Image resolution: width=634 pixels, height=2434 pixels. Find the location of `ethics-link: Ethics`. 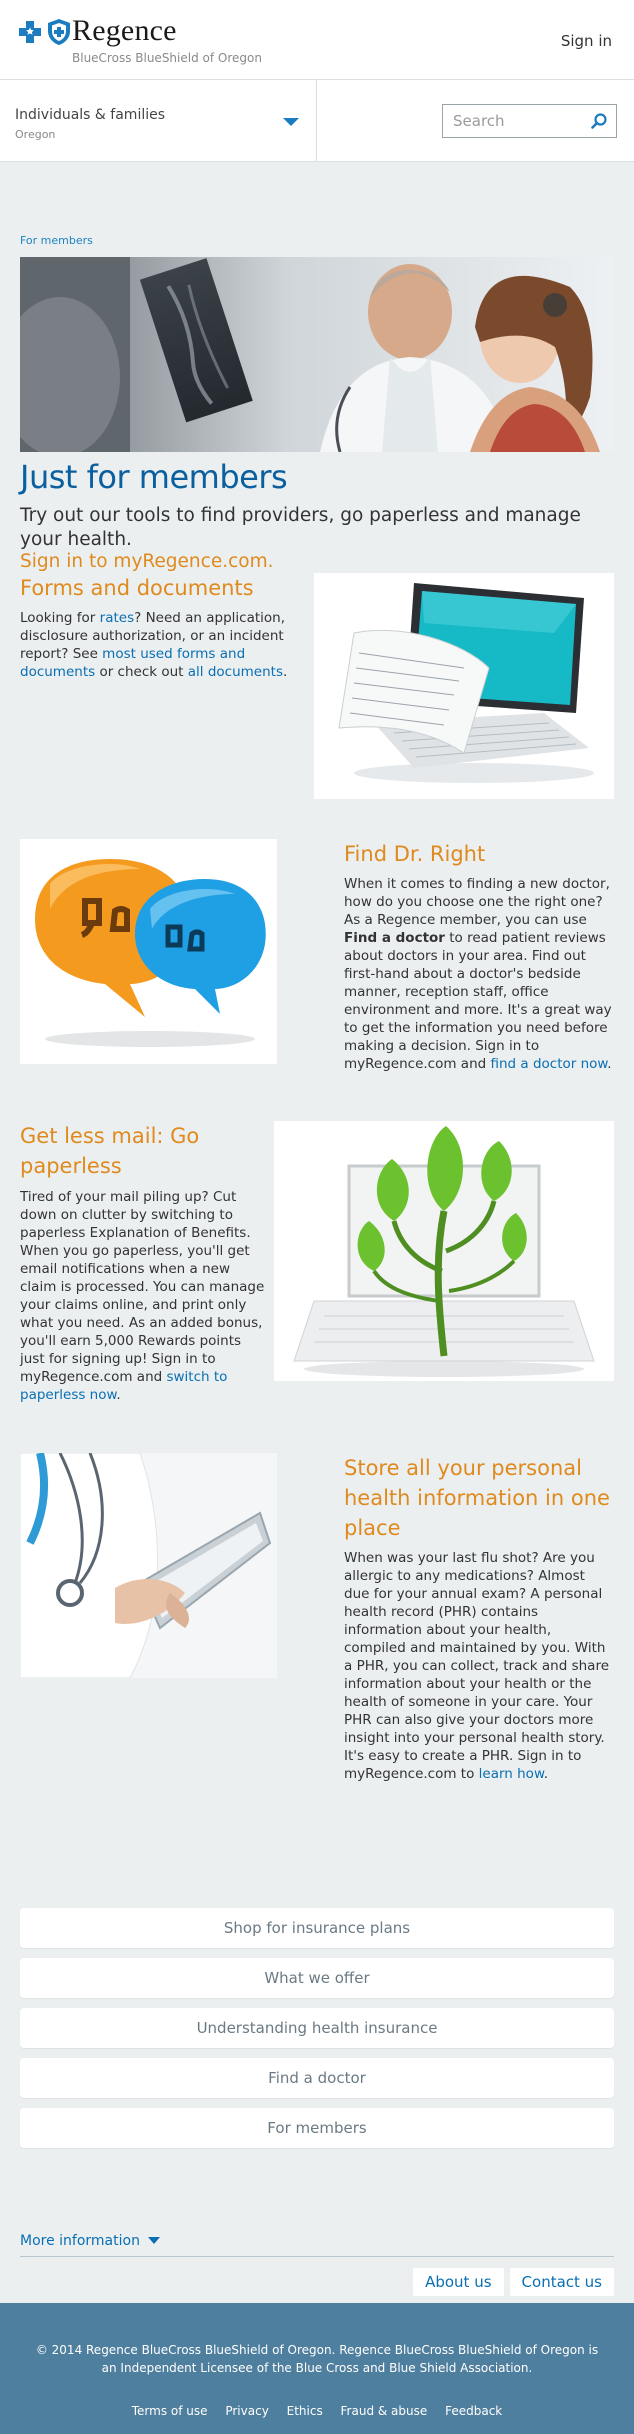

ethics-link: Ethics is located at coordinates (305, 2411).